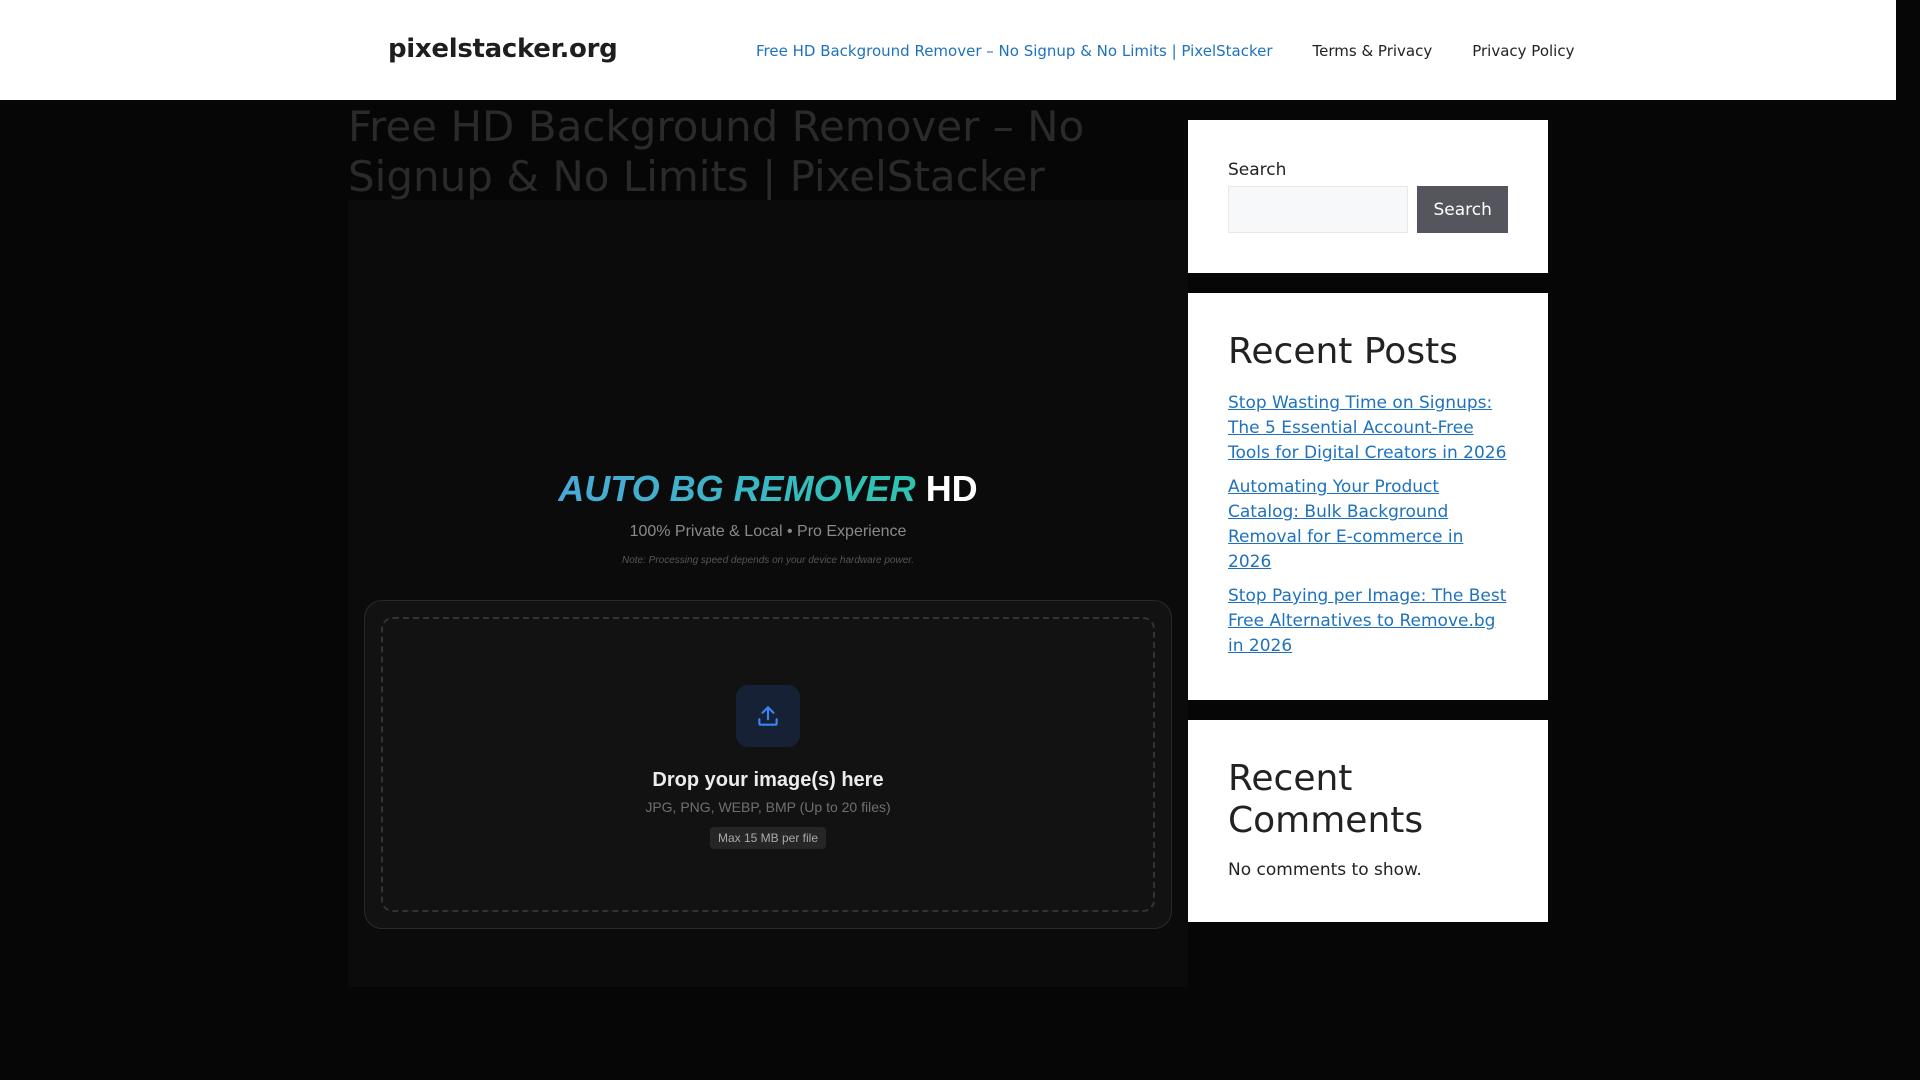  What do you see at coordinates (768, 807) in the screenshot?
I see `drop-file-types: JPG, PNG, WEBP, BMP (Up to 20 files)` at bounding box center [768, 807].